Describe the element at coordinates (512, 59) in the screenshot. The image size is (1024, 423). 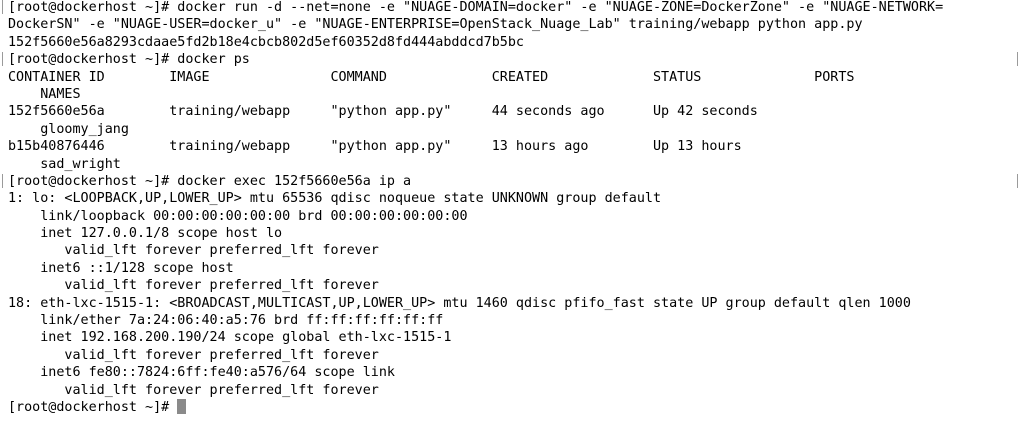
I see `terminal-line-prompt-ps: [root@dockerhost ~]# docker ps` at that location.